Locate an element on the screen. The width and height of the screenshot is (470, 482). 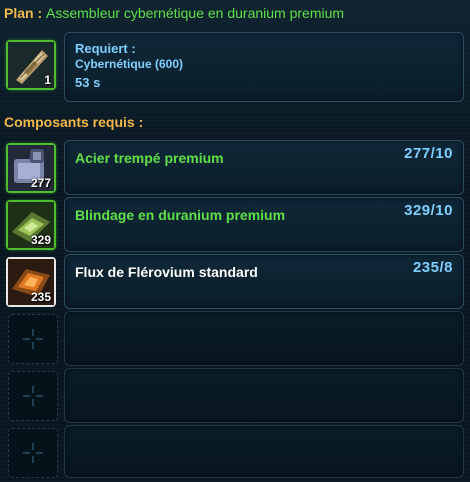
component-2-name: Blindage en duranium premium is located at coordinates (180, 215).